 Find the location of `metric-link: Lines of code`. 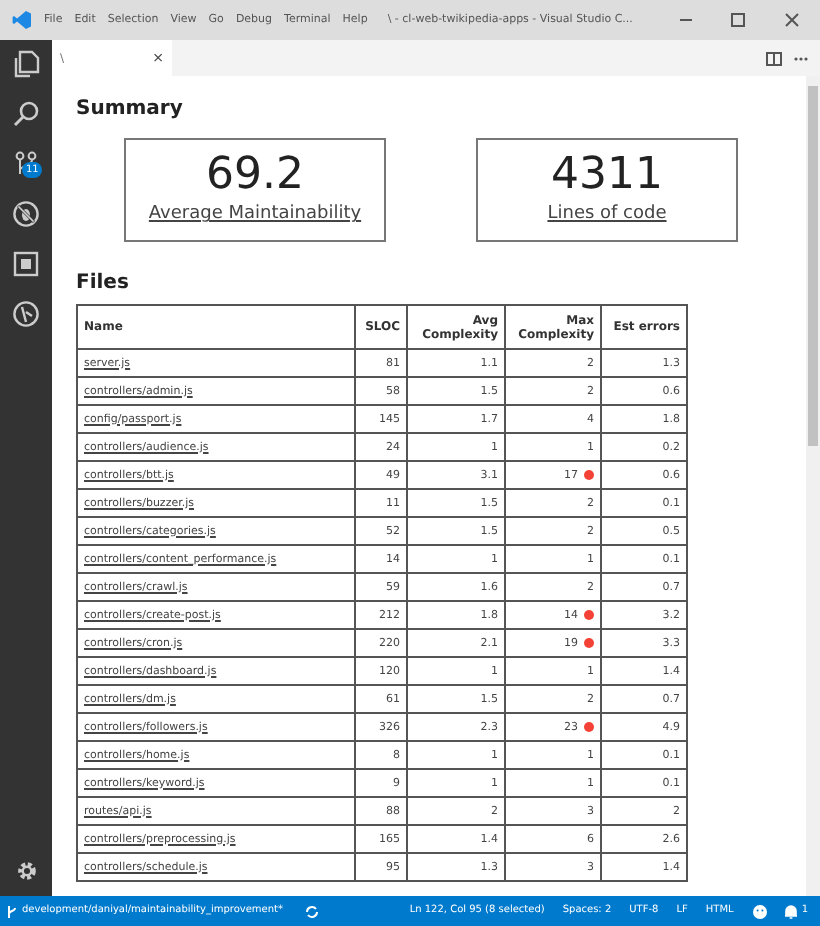

metric-link: Lines of code is located at coordinates (607, 216).